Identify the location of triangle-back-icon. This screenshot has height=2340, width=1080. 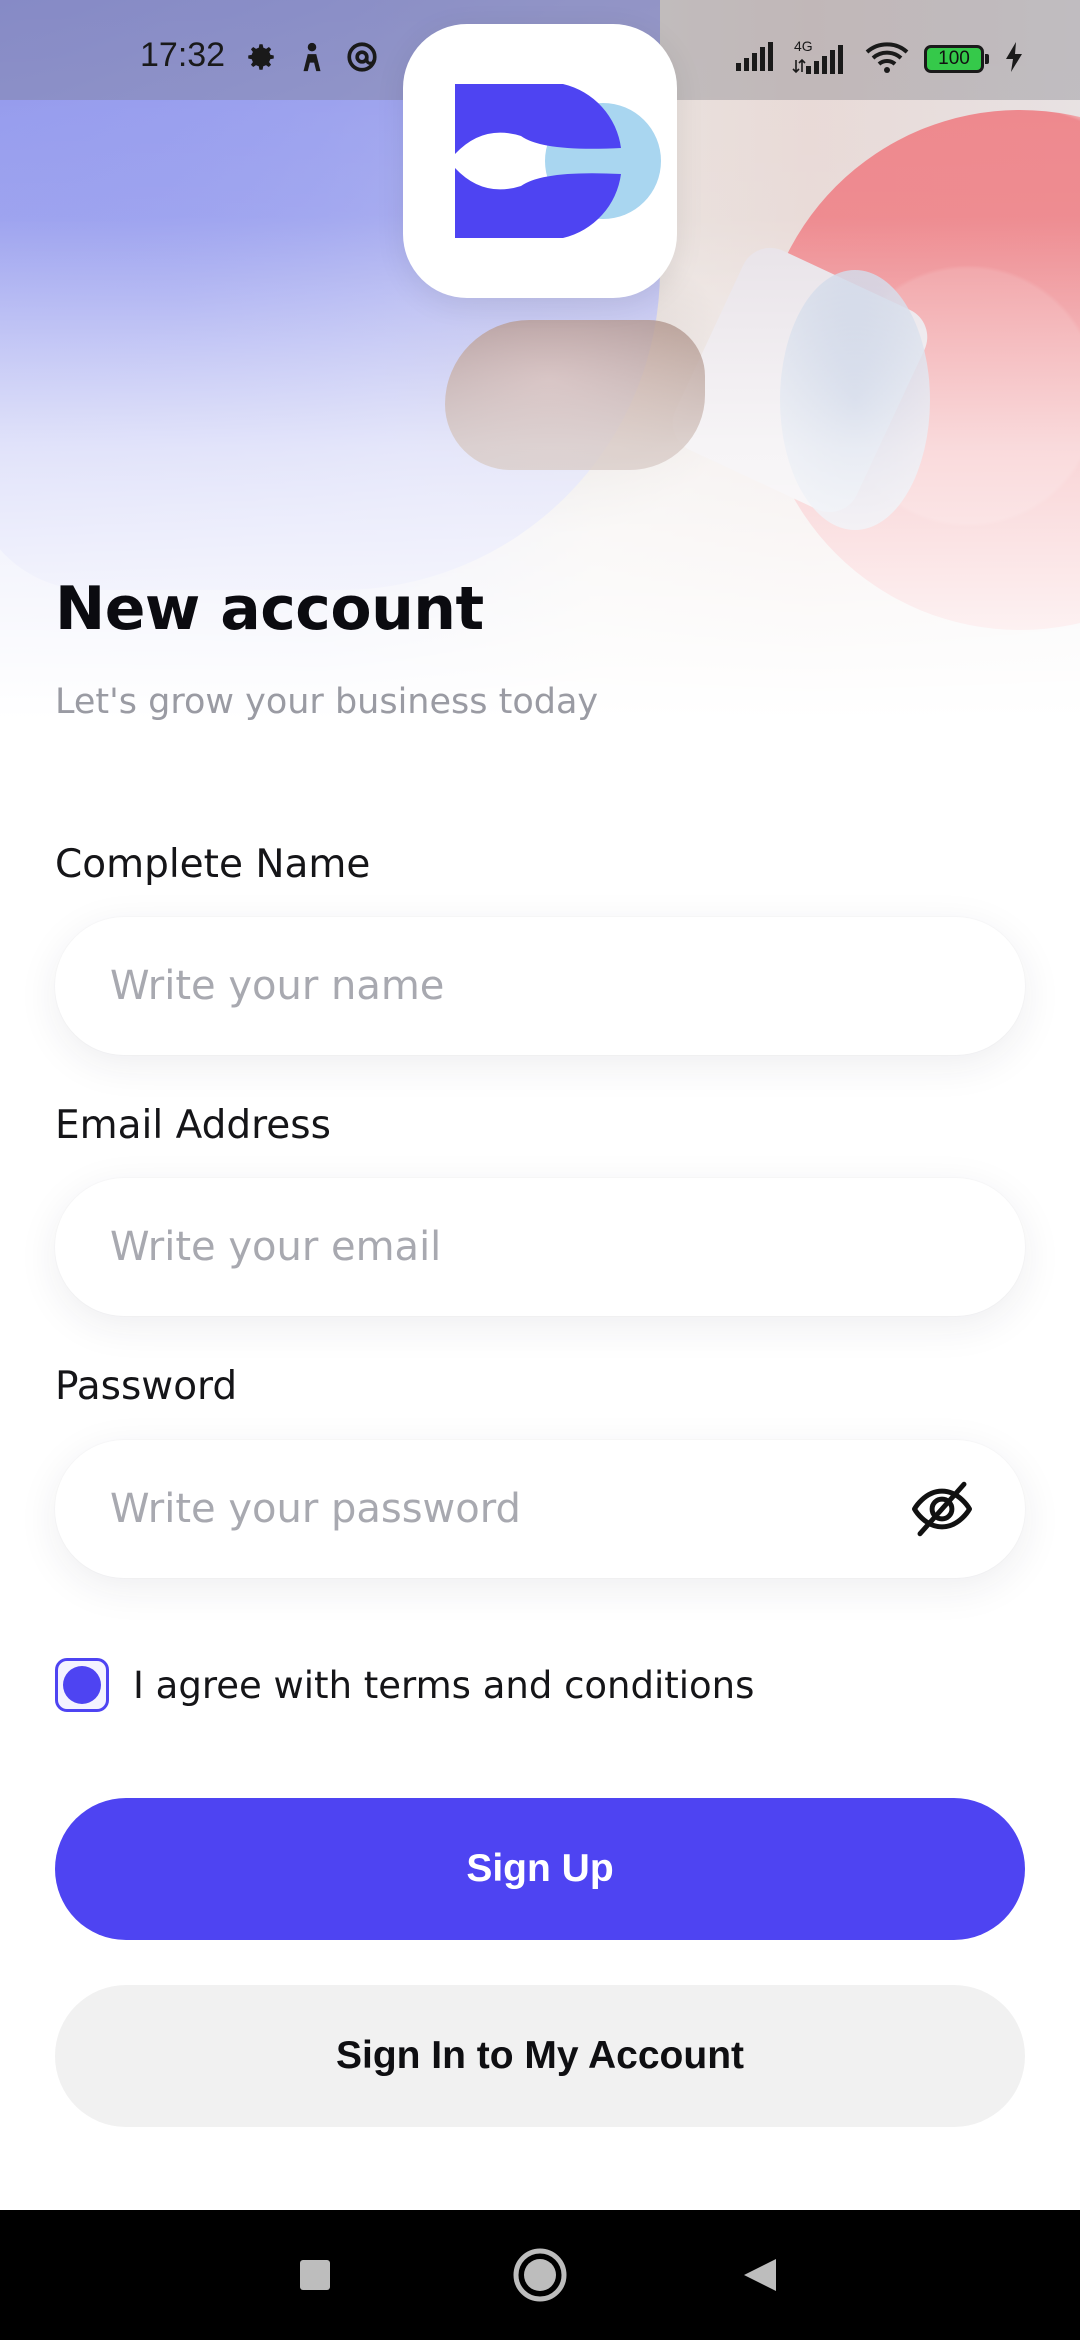
(760, 2275).